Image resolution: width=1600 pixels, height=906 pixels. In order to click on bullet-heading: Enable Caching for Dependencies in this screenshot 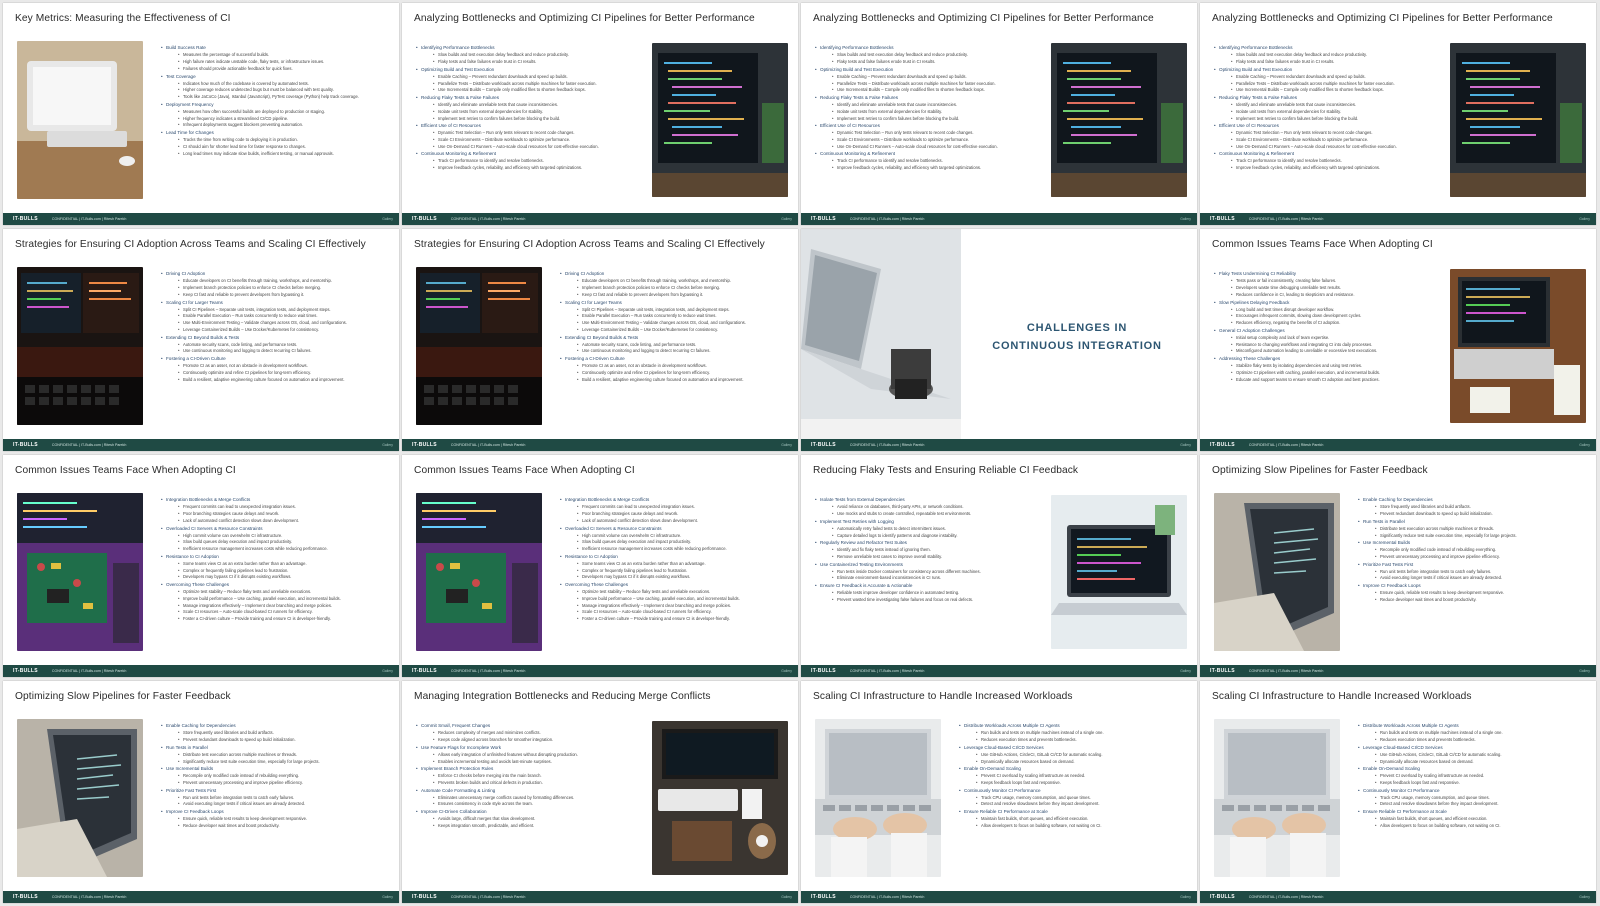, I will do `click(1473, 500)`.